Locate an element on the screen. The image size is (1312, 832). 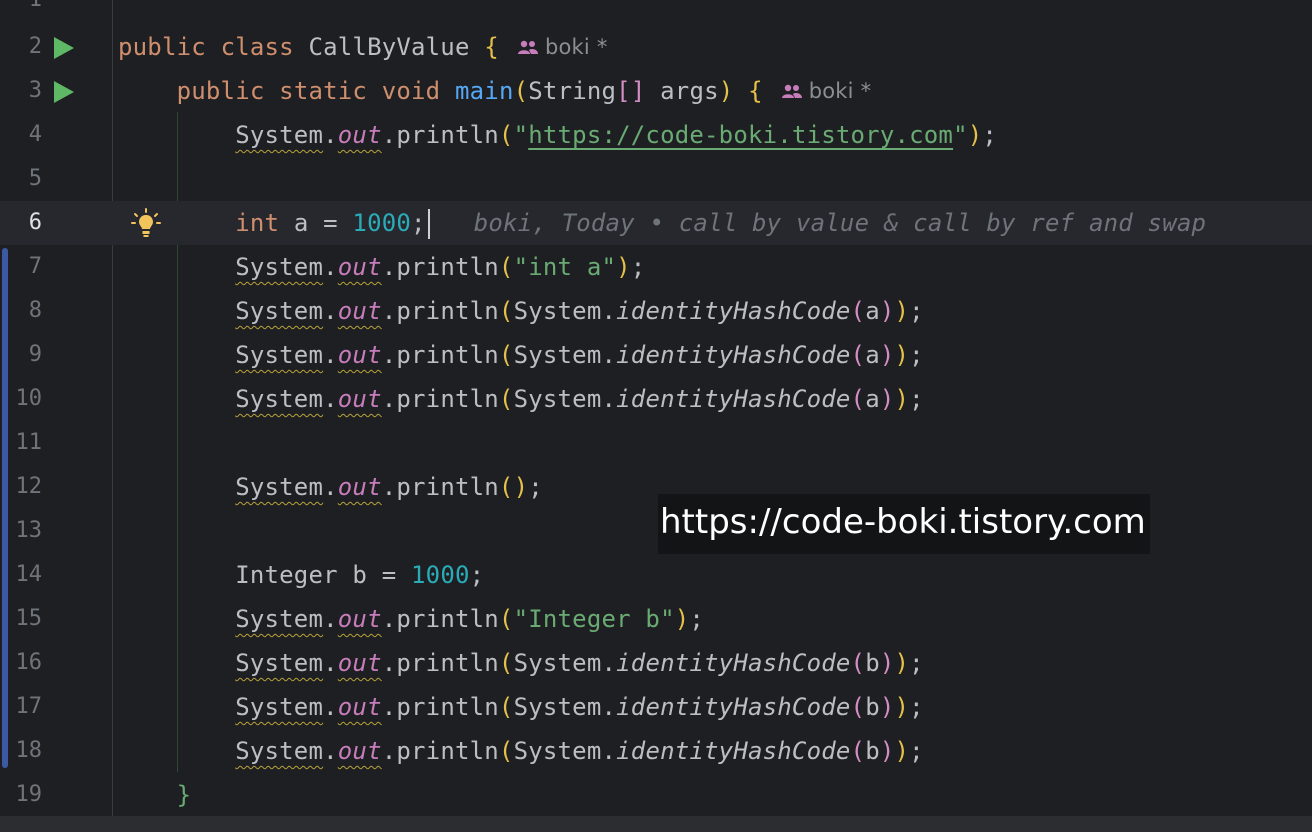
code-line-14: 14 Integer b = 1000; is located at coordinates (656, 575).